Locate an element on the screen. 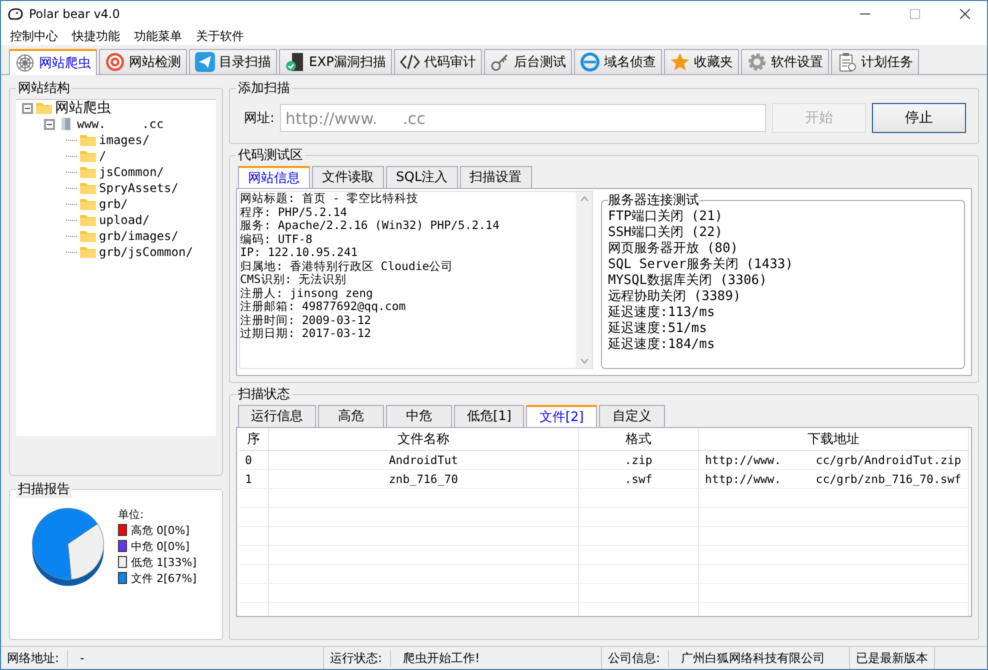 This screenshot has width=988, height=670. server-icon is located at coordinates (295, 62).